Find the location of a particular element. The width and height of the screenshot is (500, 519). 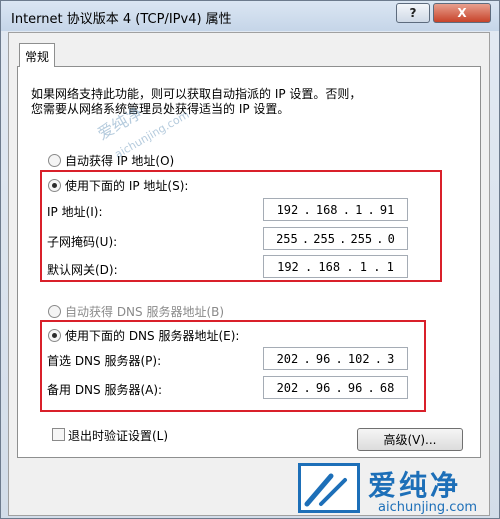

description-line-2: 您需要从网络系统管理员处获得适当的 IP 设置。 is located at coordinates (160, 109).